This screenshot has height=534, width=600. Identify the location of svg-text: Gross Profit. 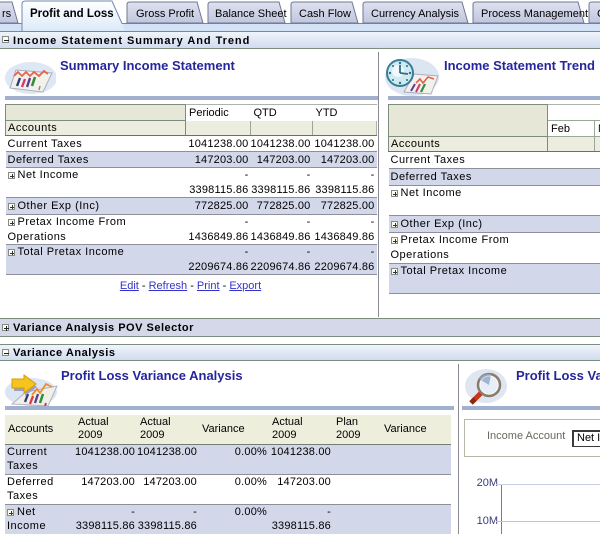
(165, 14).